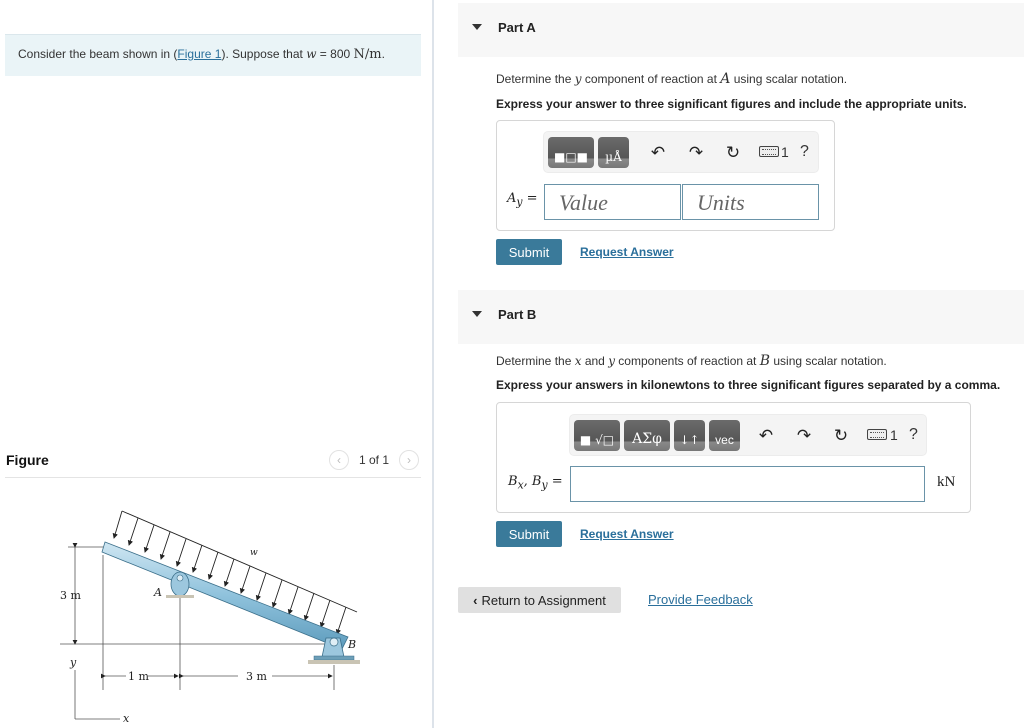 The width and height of the screenshot is (1024, 728). I want to click on label-var: A, so click(512, 198).